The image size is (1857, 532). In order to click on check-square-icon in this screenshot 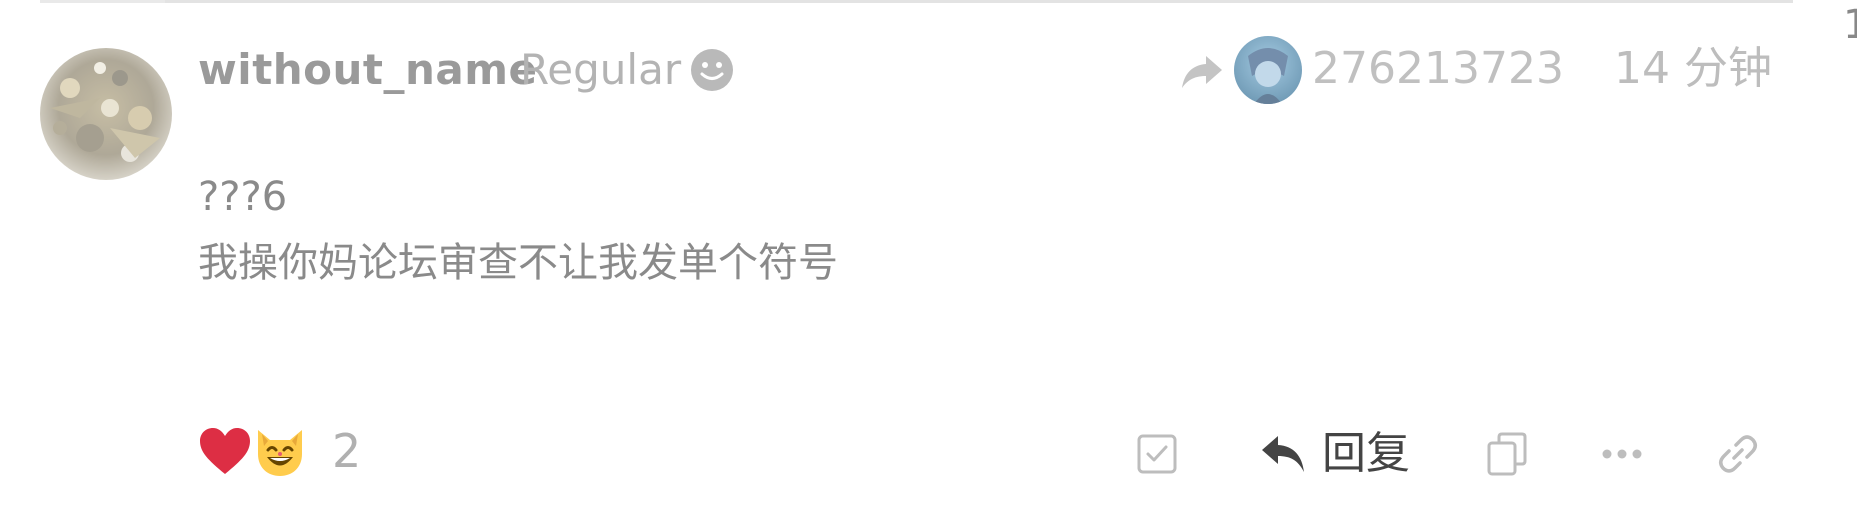, I will do `click(1157, 454)`.